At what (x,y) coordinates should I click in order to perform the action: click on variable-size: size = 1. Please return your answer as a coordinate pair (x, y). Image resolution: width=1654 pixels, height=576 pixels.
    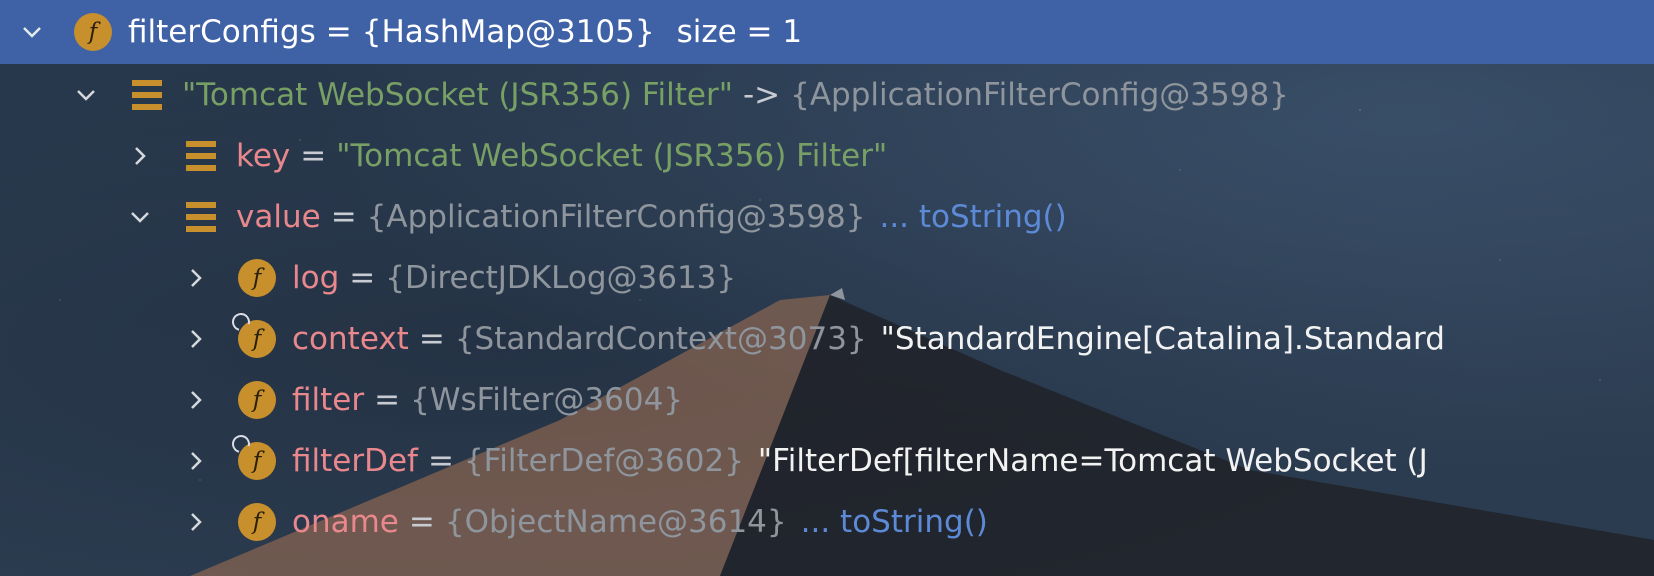
    Looking at the image, I should click on (739, 32).